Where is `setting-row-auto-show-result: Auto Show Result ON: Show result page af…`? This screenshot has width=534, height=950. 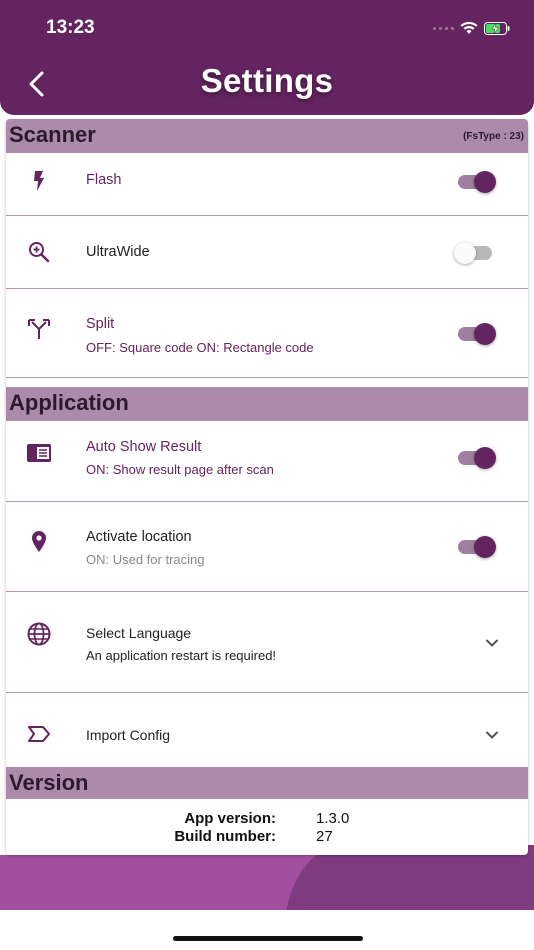 setting-row-auto-show-result: Auto Show Result ON: Show result page af… is located at coordinates (267, 461).